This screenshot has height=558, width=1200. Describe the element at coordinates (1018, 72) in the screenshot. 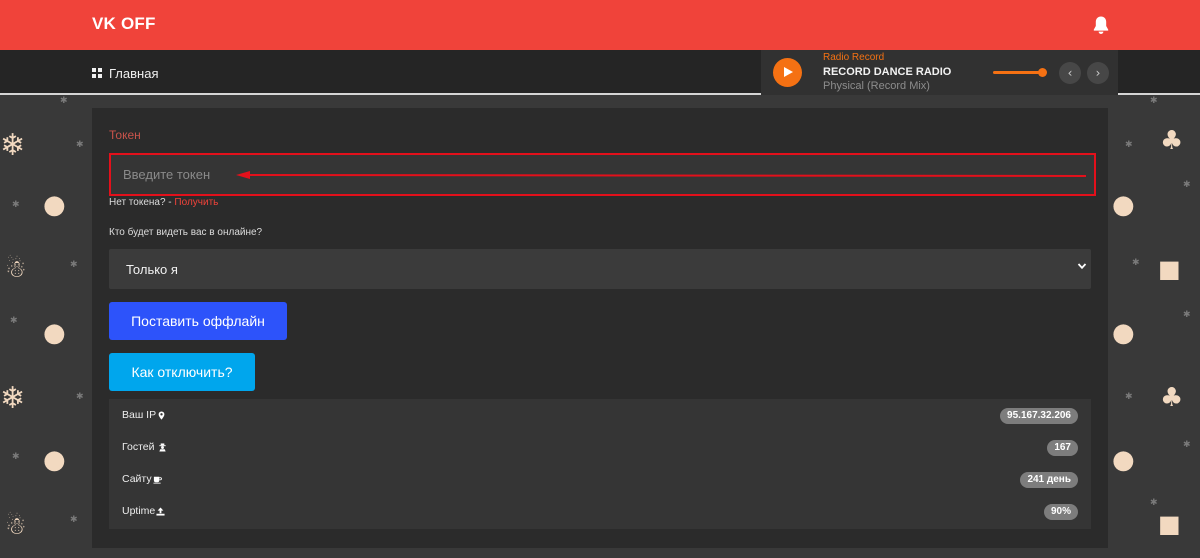

I see `volume-slider` at that location.